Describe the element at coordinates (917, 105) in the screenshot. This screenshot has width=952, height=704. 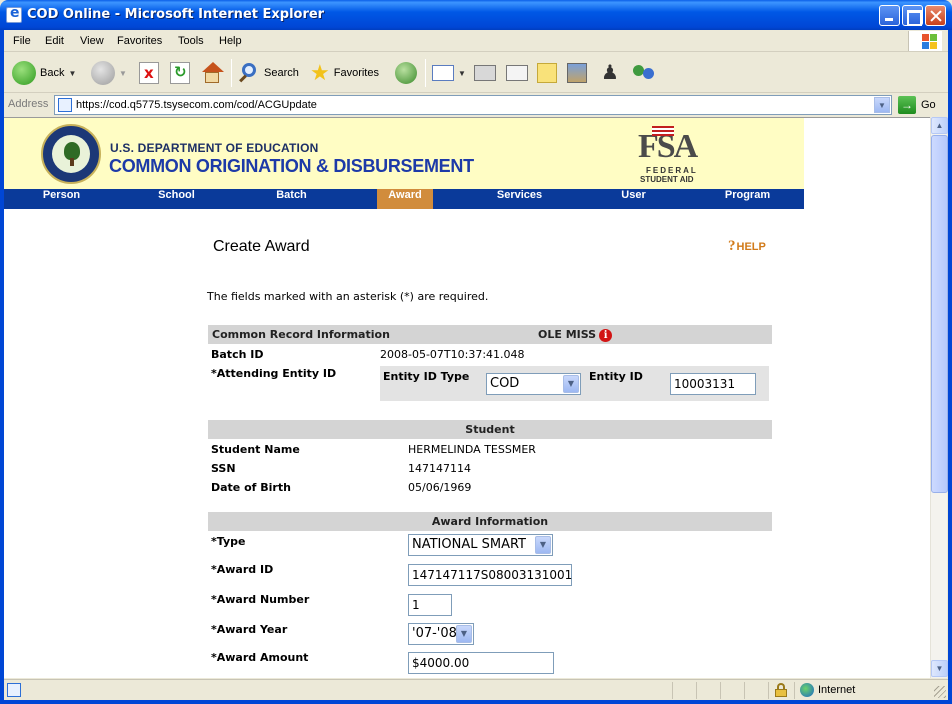
I see `go-button: → Go` at that location.